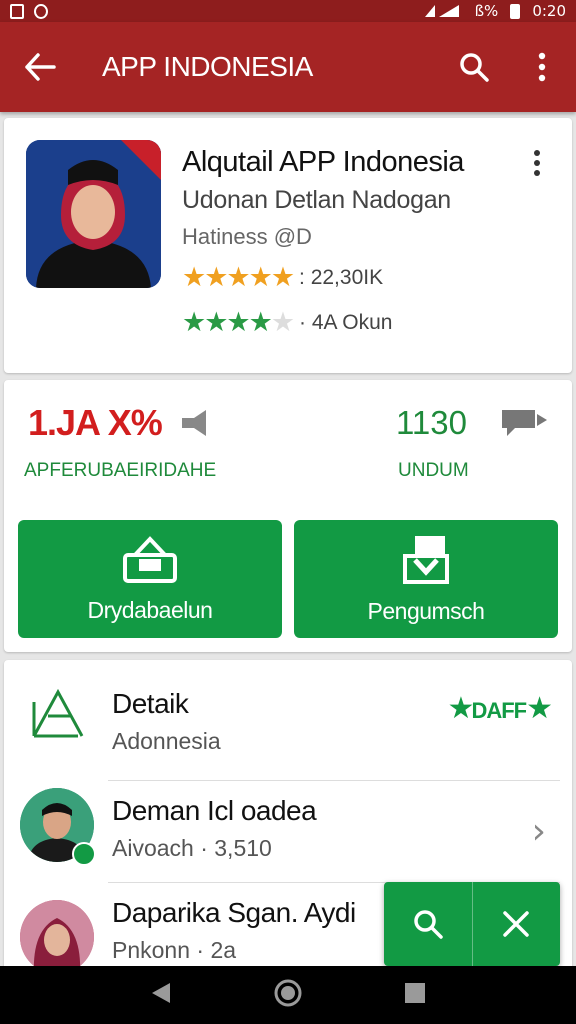 The width and height of the screenshot is (576, 1024). I want to click on fab-search-button, so click(428, 924).